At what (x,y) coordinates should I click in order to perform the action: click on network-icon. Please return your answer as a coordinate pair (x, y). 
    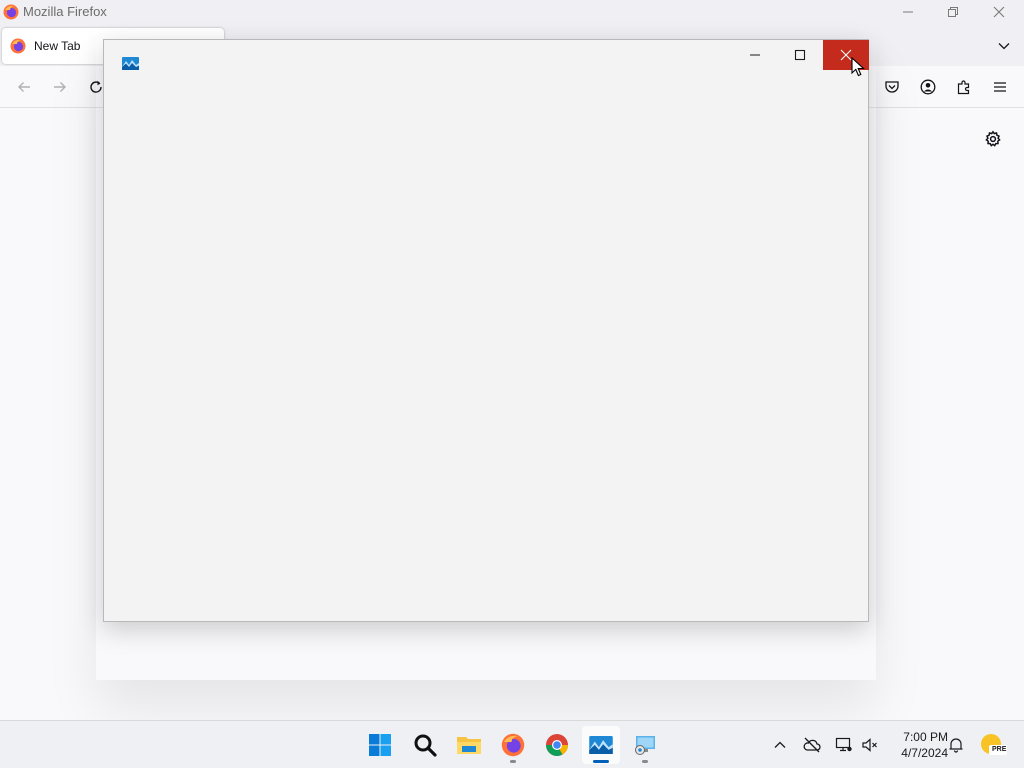
    Looking at the image, I should click on (843, 744).